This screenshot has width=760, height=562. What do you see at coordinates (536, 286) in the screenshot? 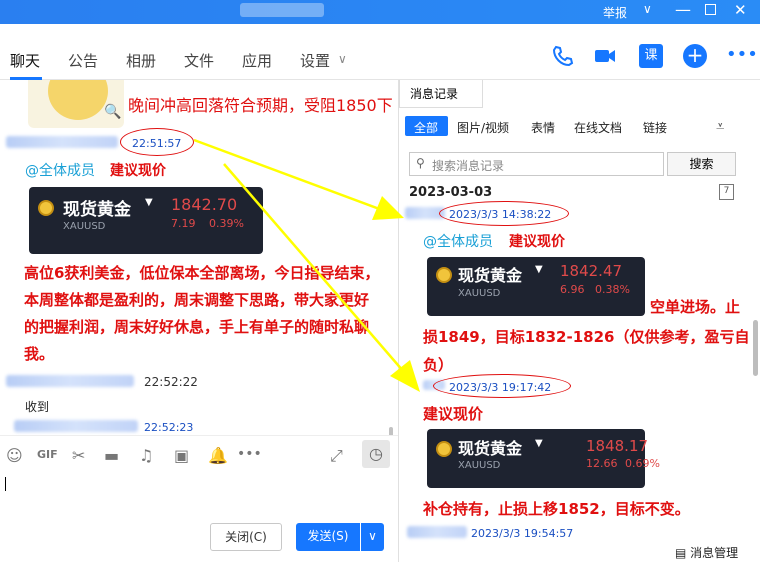
I see `quote-card: 现货黄金 ▼ XAUUSD 1842.47 6.96 0.38%` at bounding box center [536, 286].